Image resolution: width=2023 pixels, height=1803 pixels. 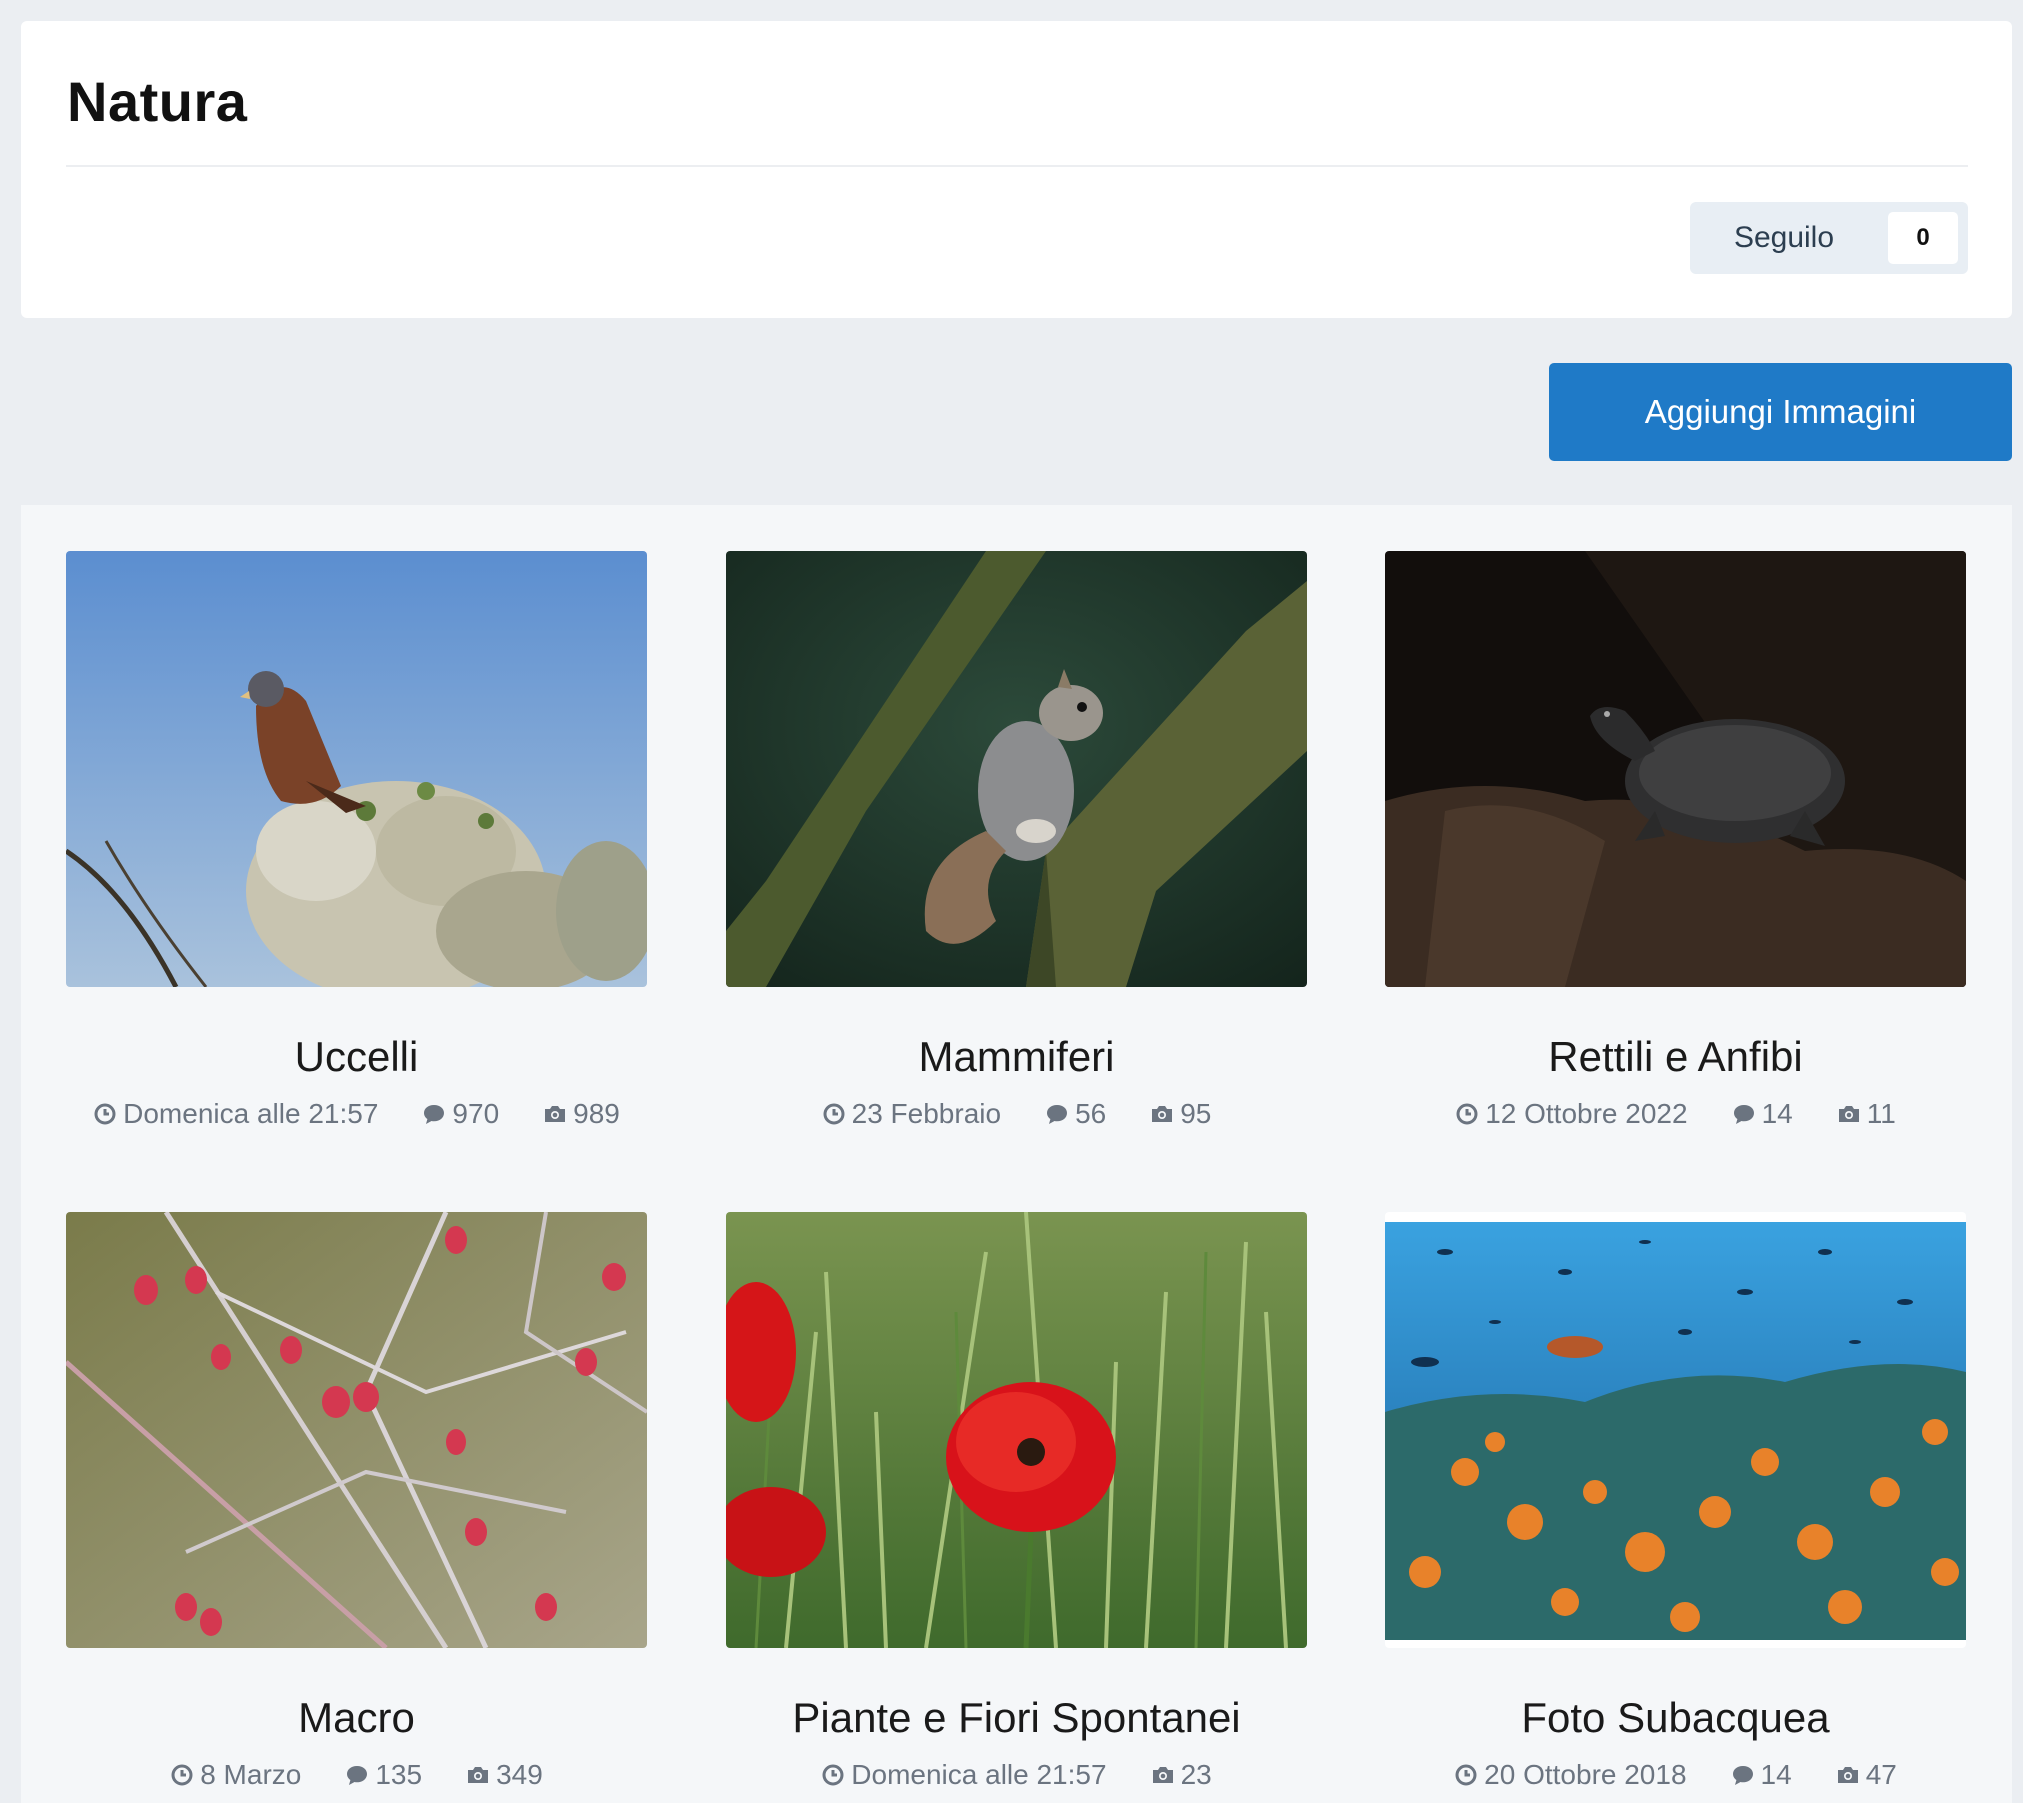 What do you see at coordinates (1016, 1057) in the screenshot?
I see `album-title: Mammiferi` at bounding box center [1016, 1057].